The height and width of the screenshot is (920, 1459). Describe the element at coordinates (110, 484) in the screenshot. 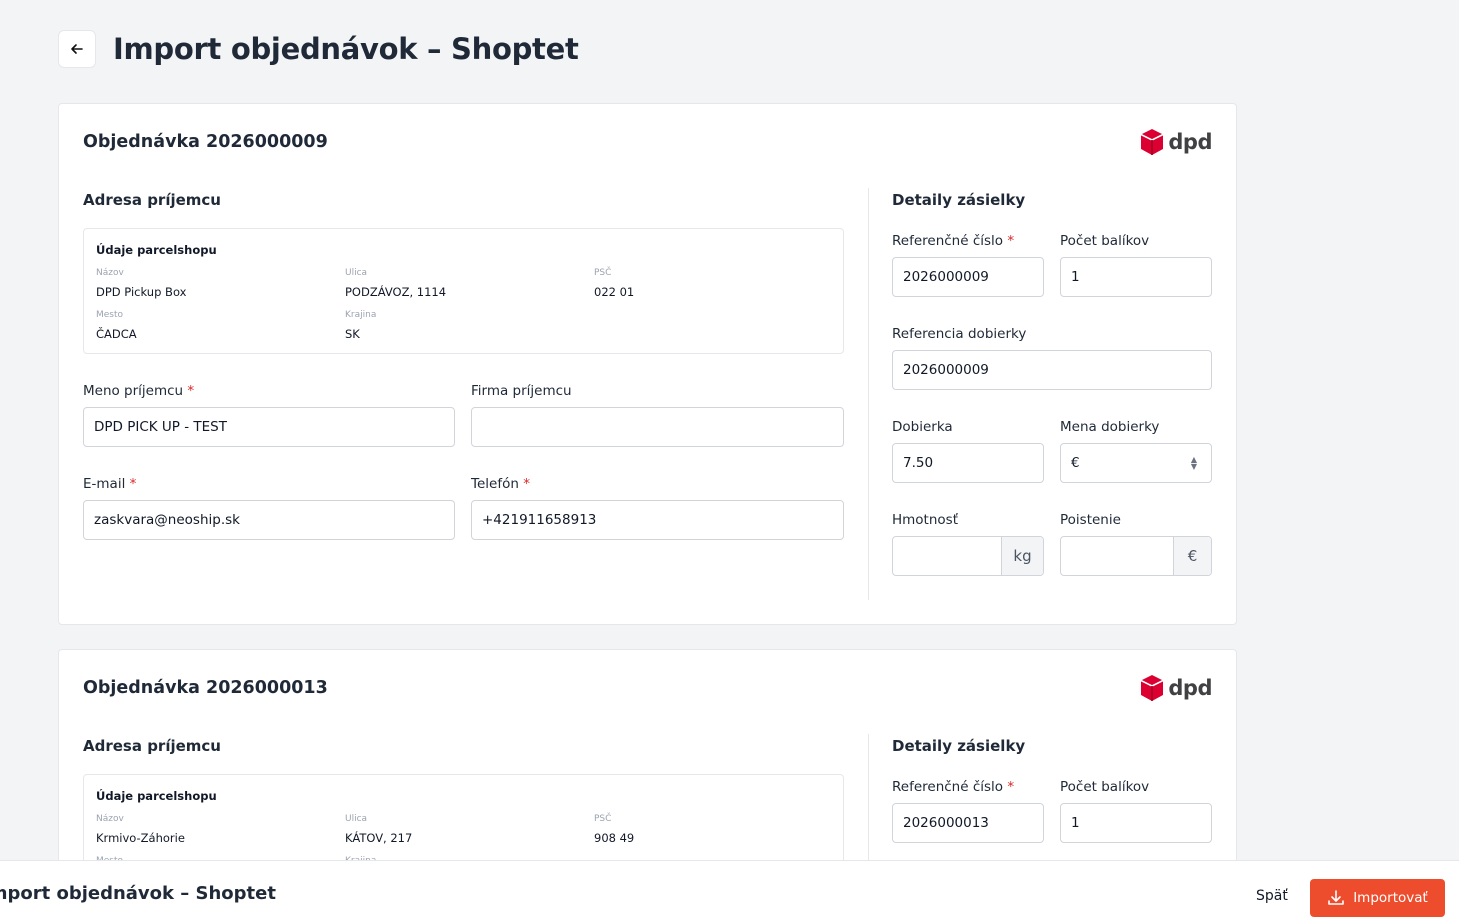

I see `email-label: E-mail *` at that location.